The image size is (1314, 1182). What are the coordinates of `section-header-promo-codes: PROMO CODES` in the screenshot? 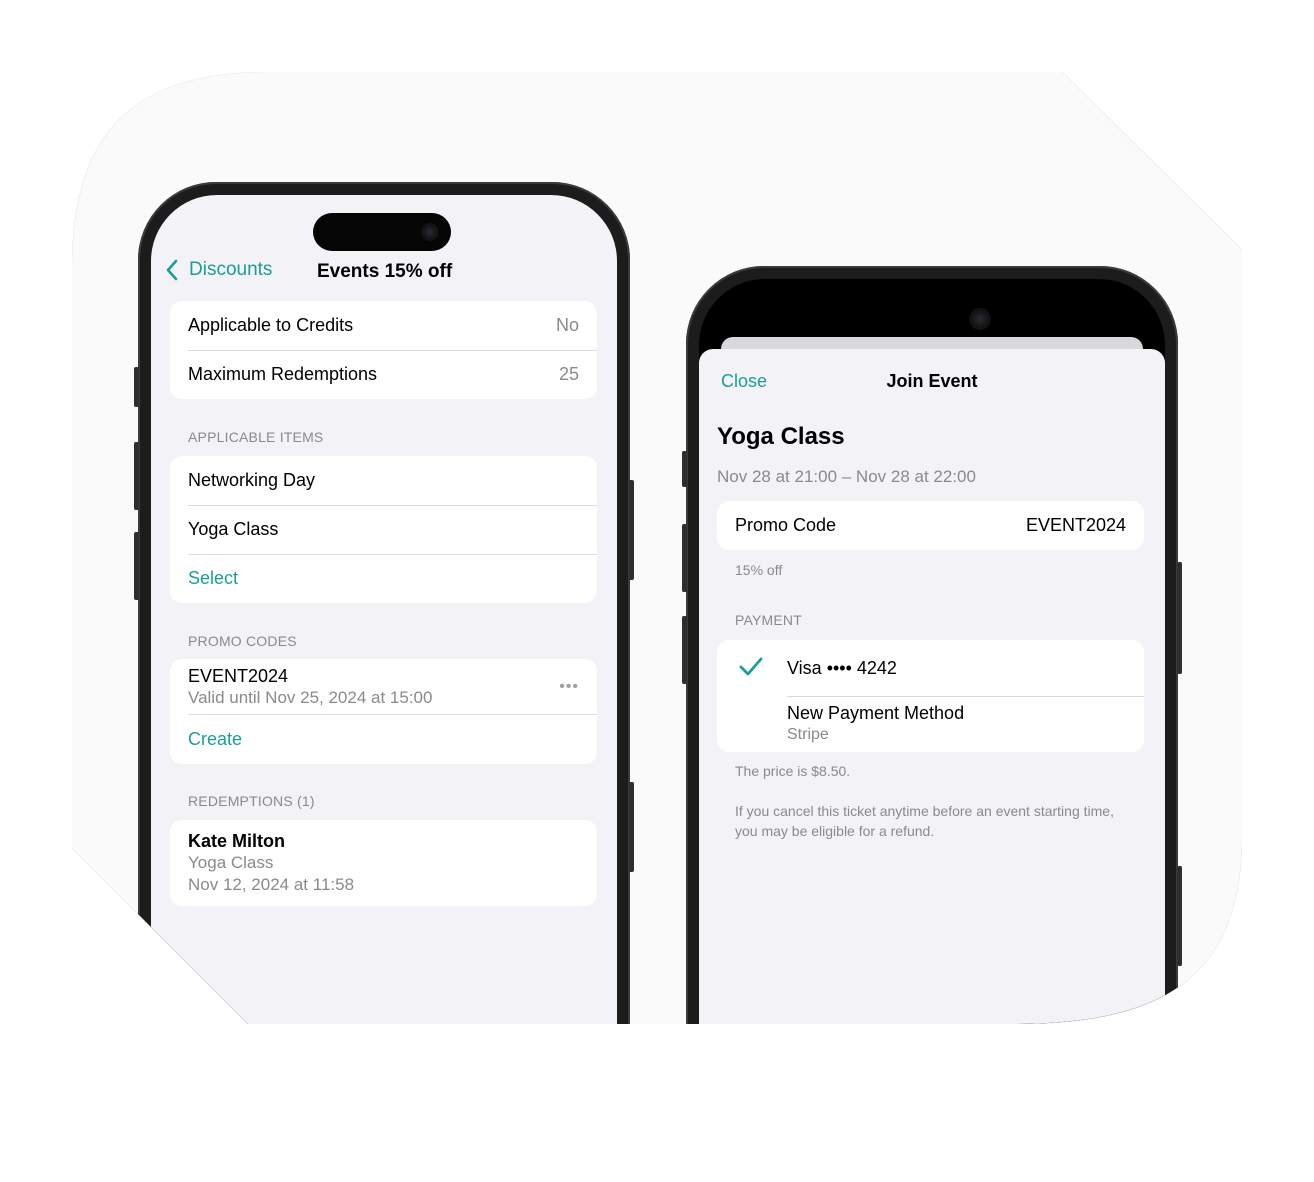 It's located at (242, 641).